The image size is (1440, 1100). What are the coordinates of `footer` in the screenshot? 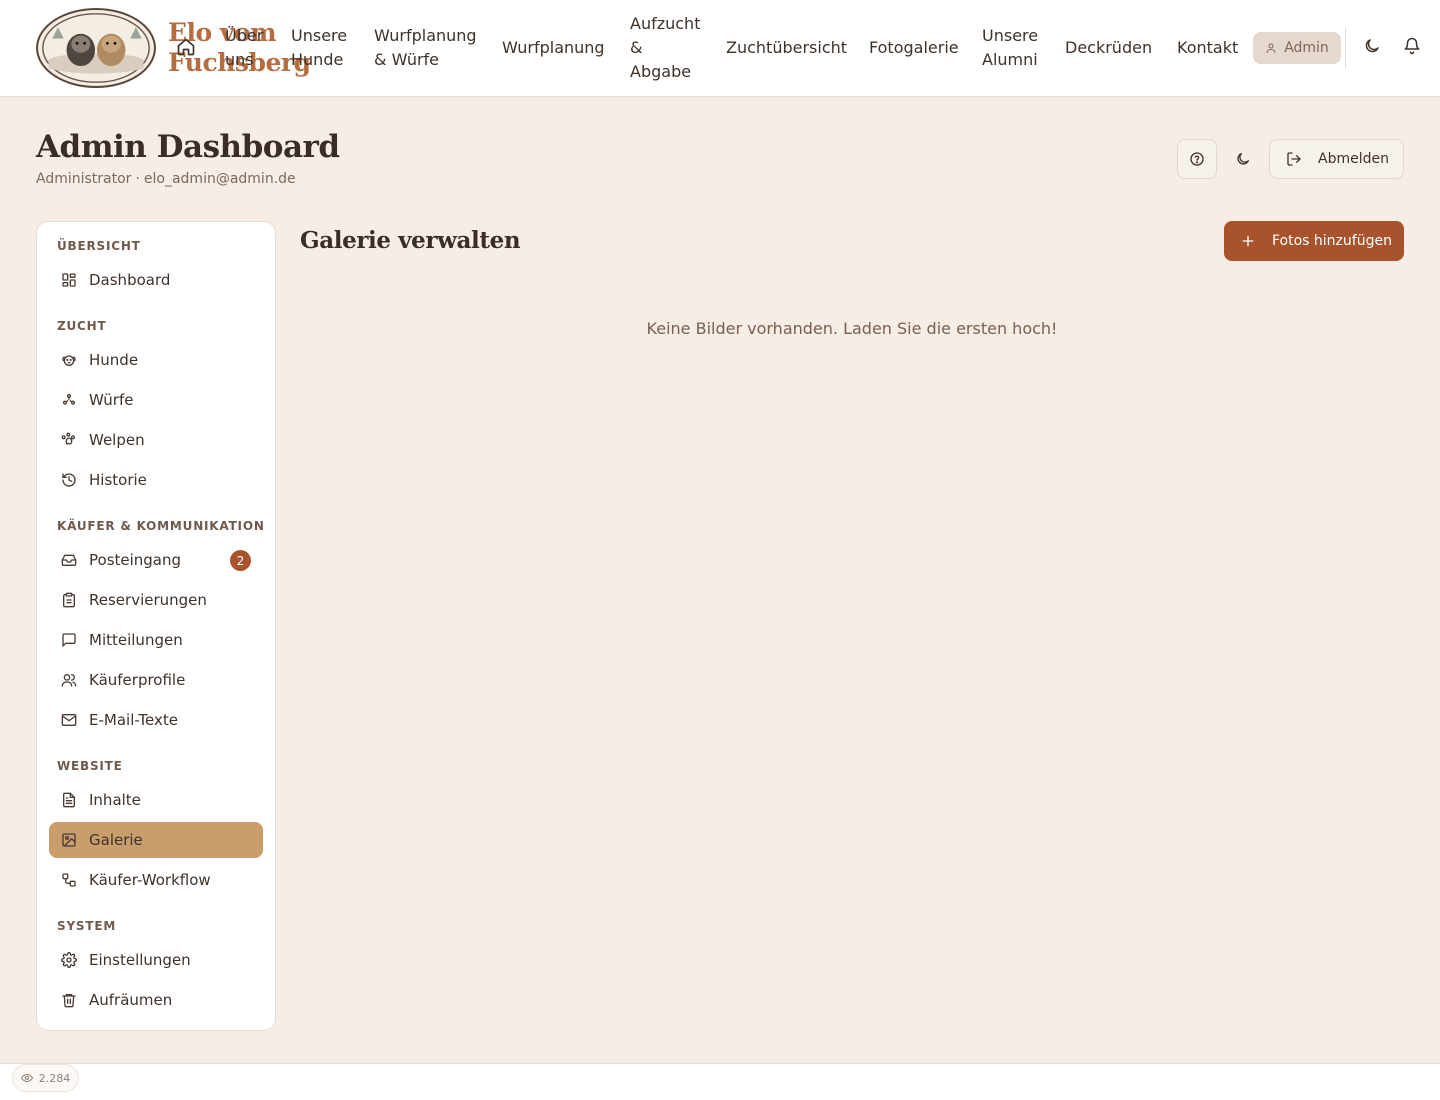 It's located at (720, 1081).